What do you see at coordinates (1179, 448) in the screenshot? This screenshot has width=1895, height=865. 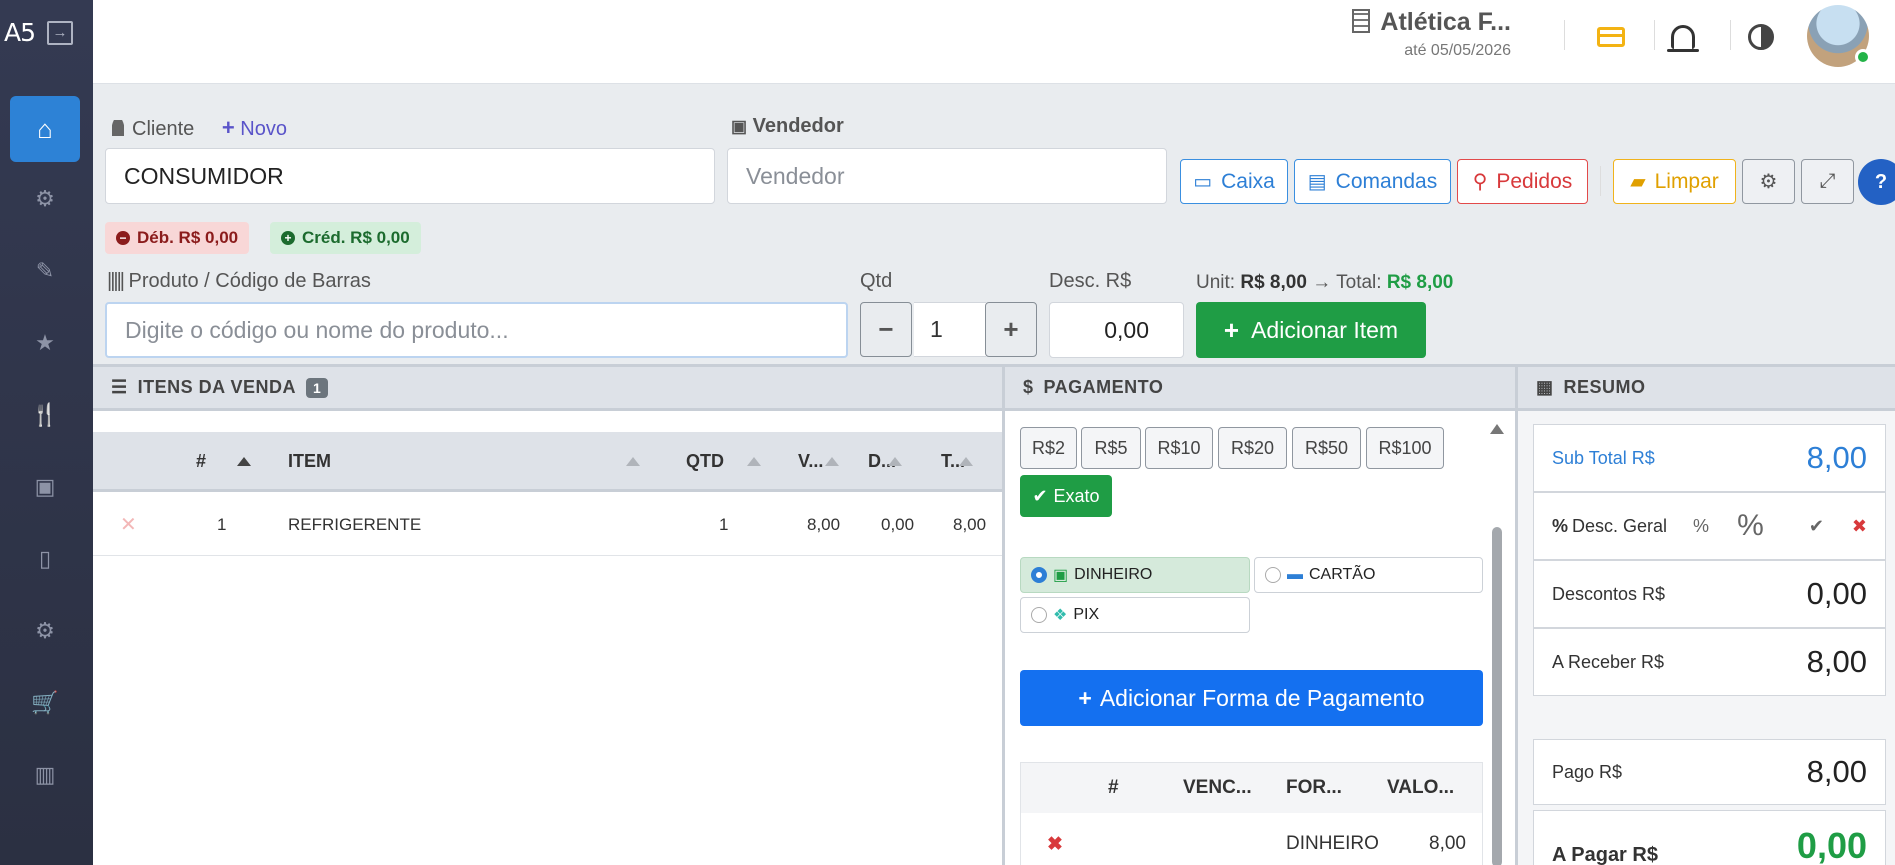 I see `quick-value-button: R$10` at bounding box center [1179, 448].